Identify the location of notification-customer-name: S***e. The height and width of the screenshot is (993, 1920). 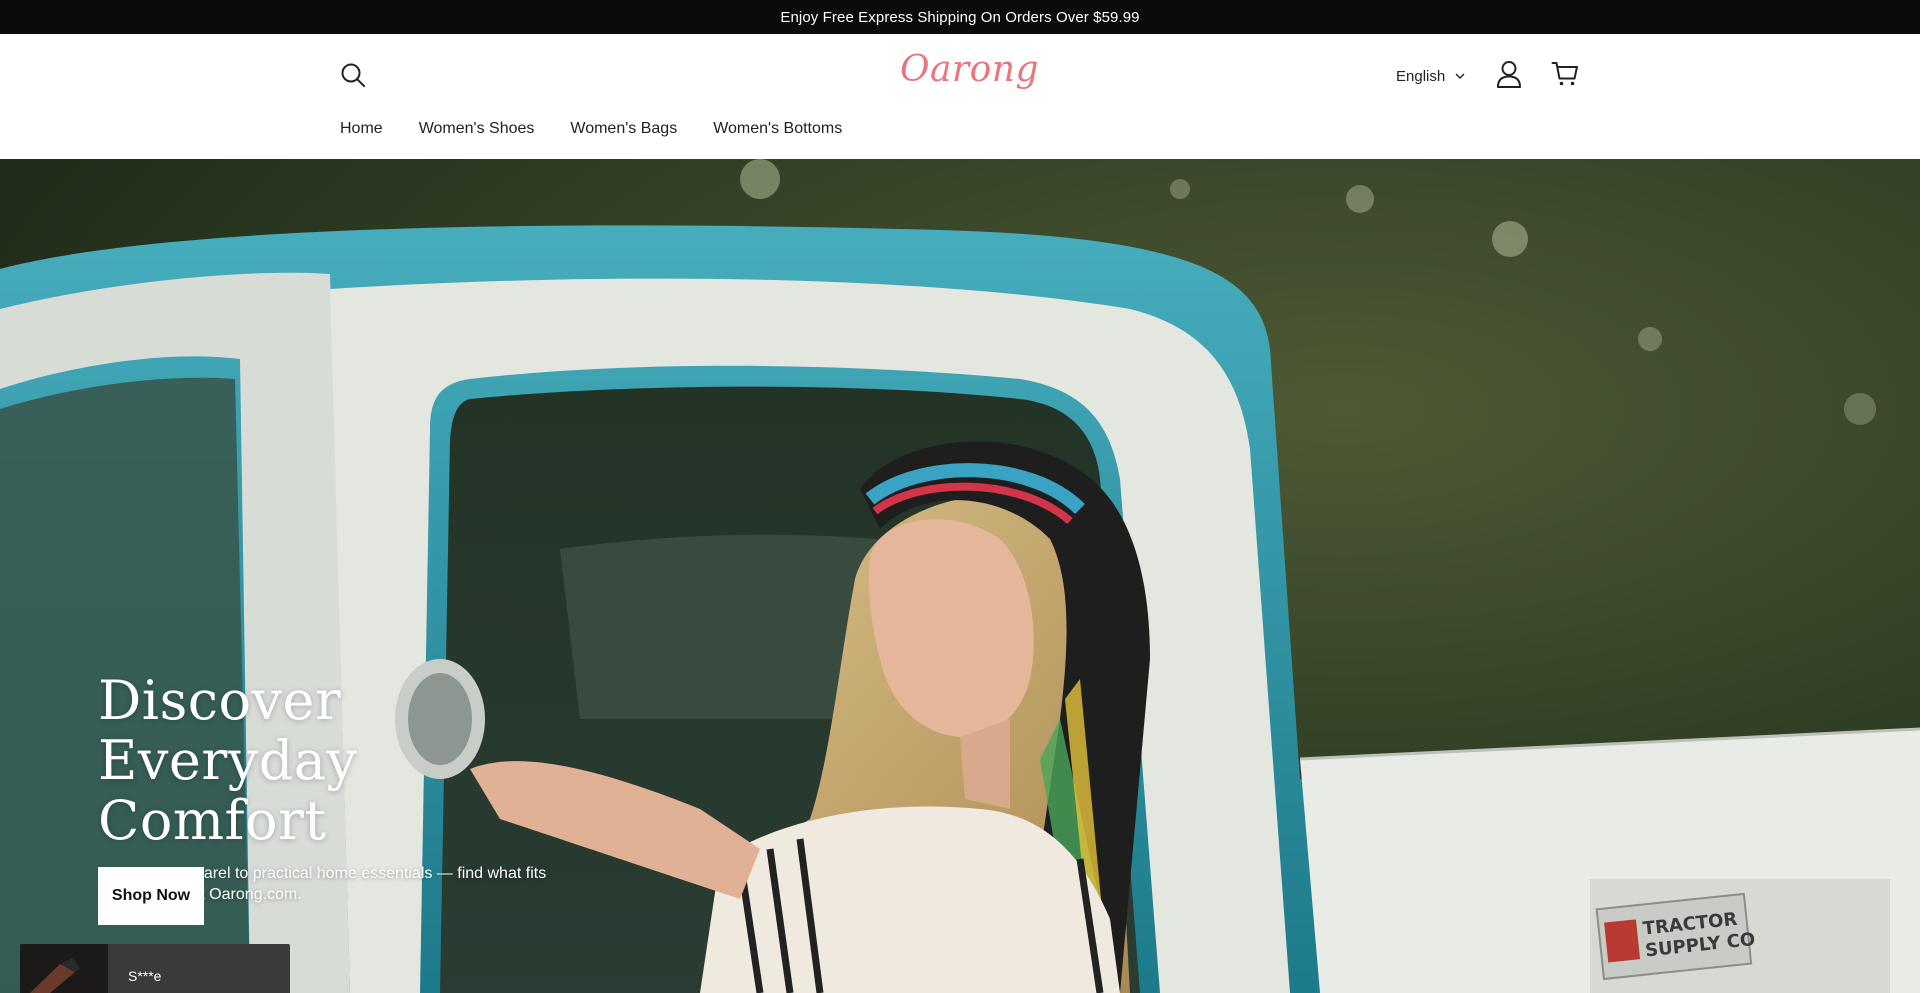
(145, 976).